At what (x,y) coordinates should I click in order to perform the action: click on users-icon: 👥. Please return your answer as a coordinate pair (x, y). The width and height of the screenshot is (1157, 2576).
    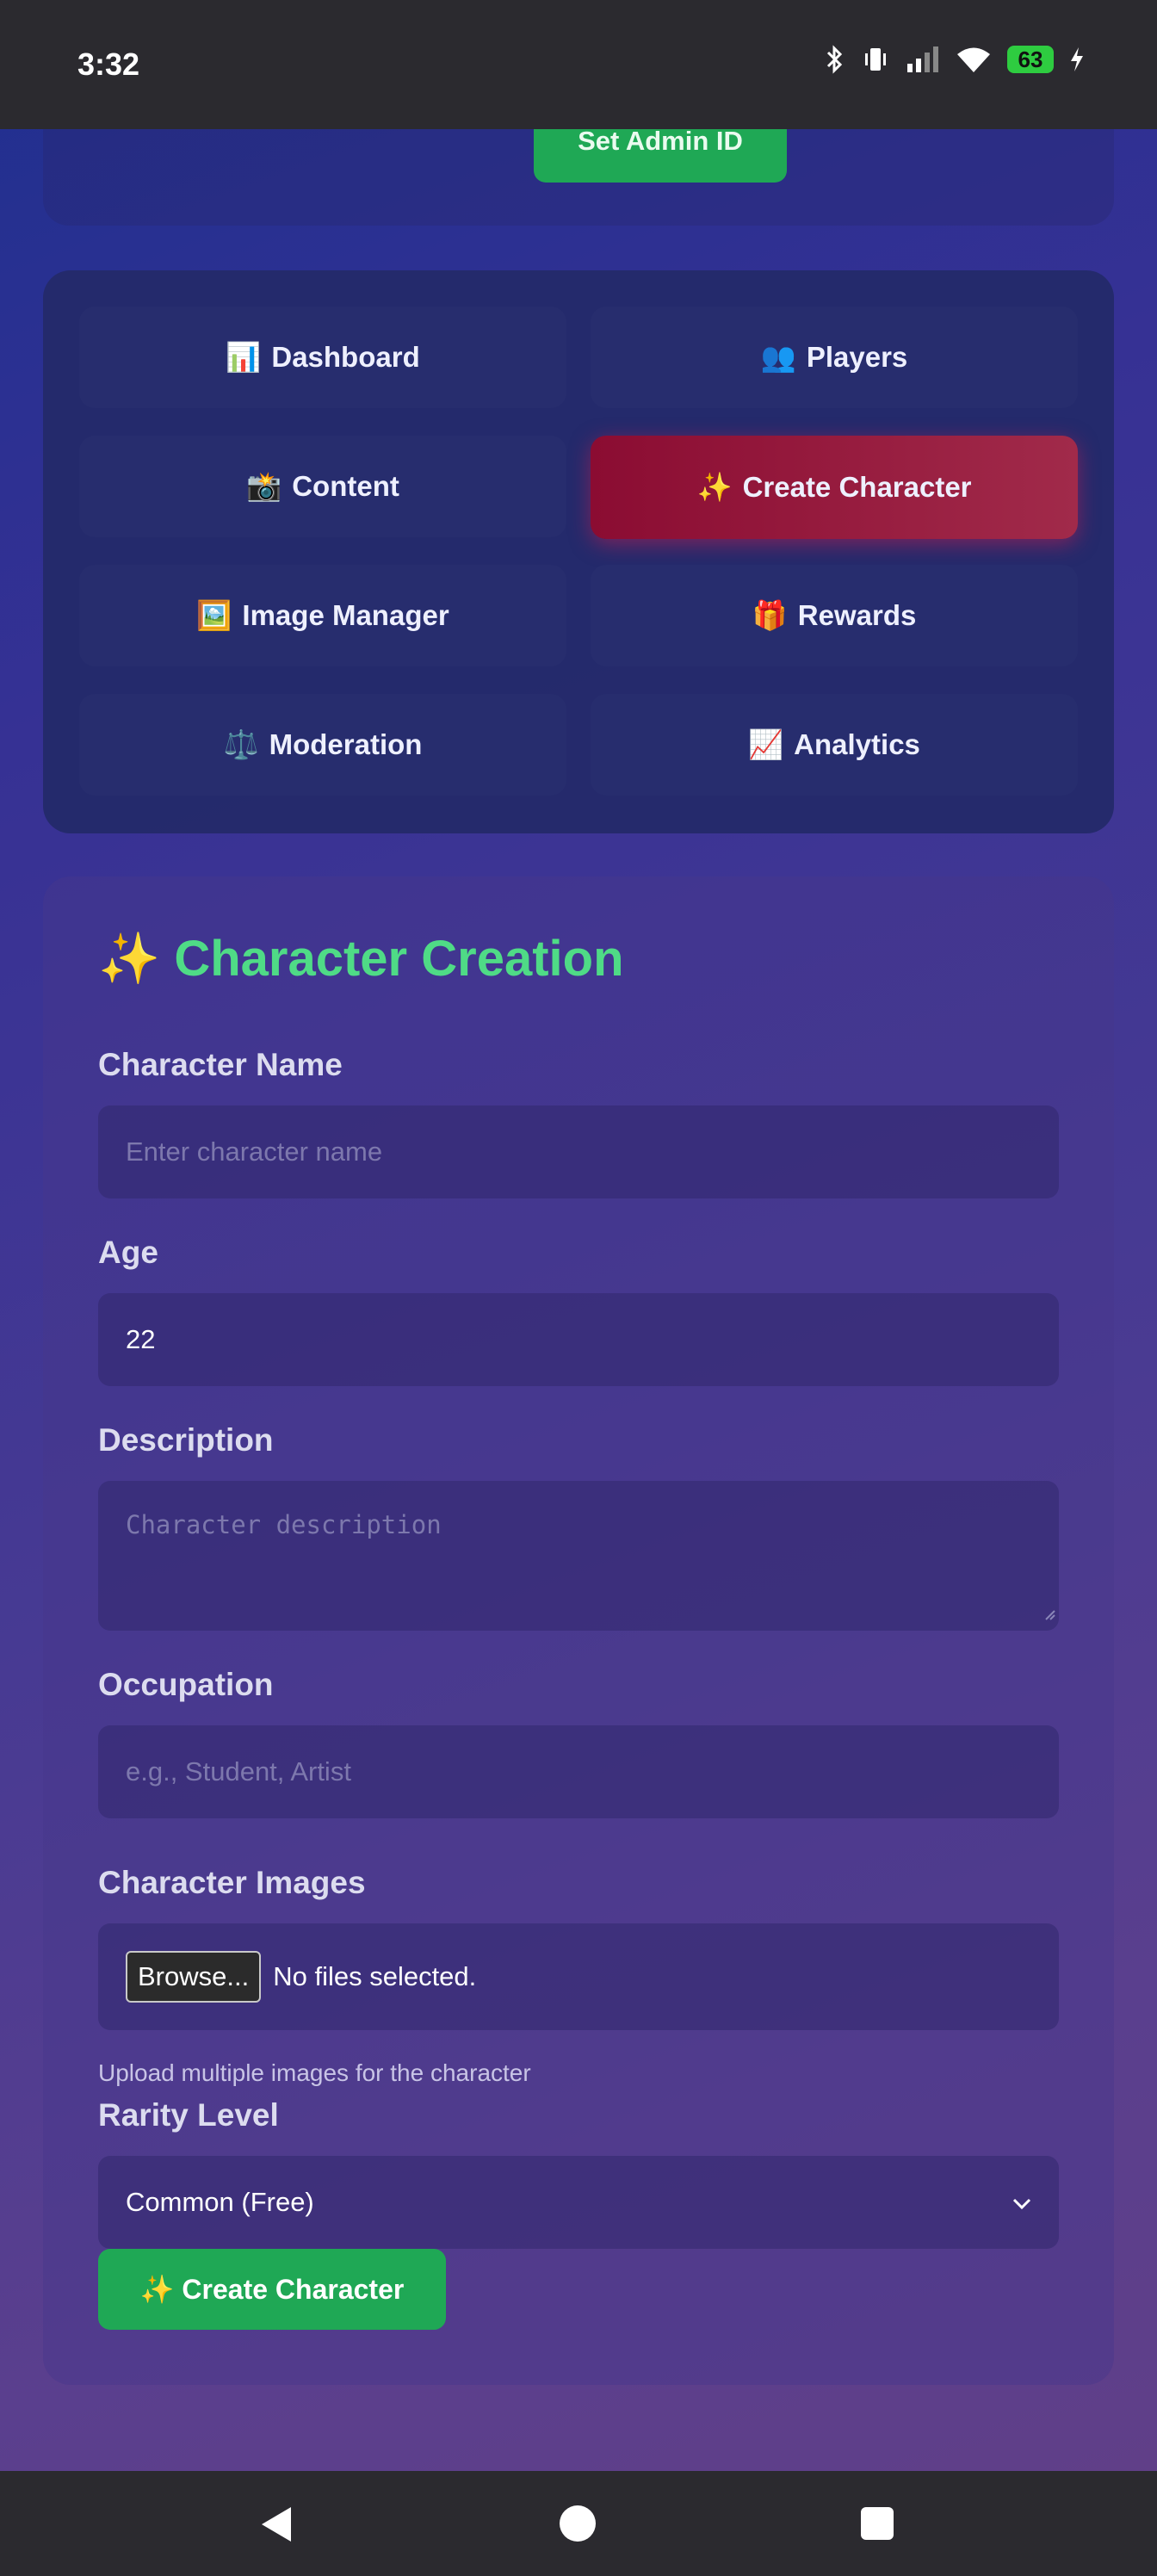
    Looking at the image, I should click on (778, 357).